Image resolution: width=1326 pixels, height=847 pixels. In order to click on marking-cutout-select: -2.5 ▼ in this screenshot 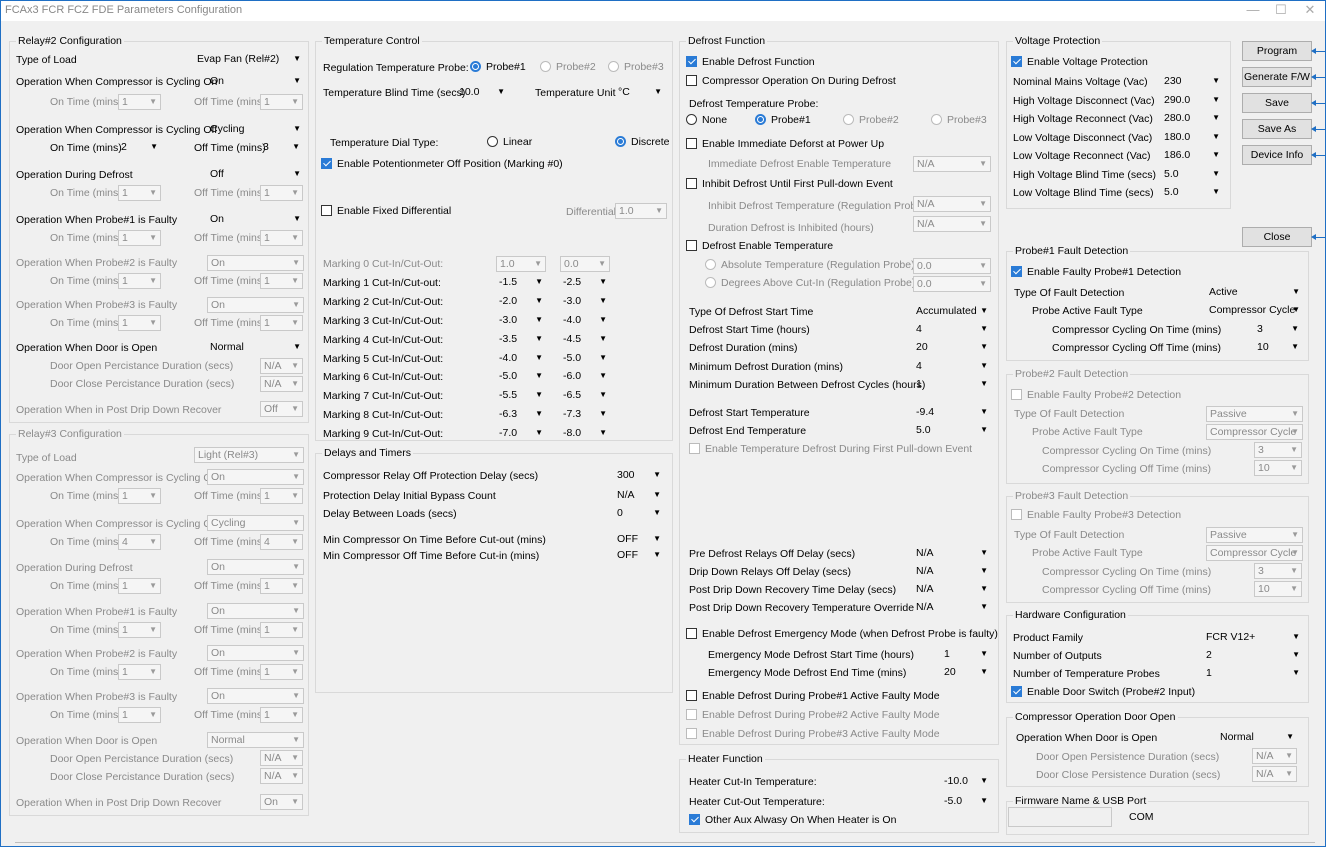, I will do `click(585, 283)`.